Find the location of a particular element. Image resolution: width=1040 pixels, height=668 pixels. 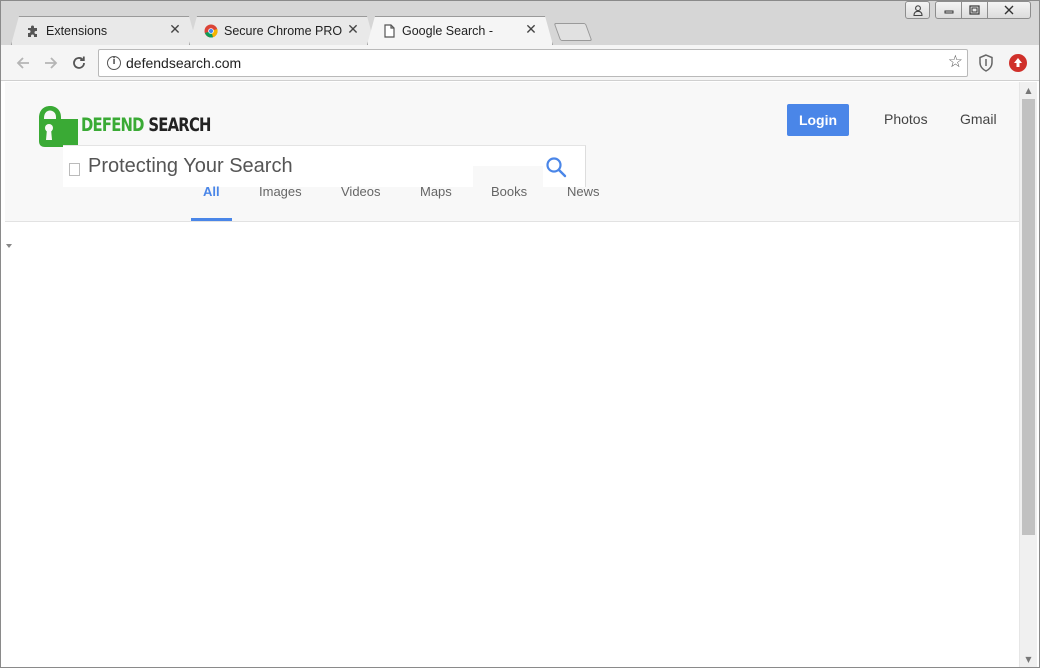

tab-google-search: Google Search - ✕ is located at coordinates (460, 30).